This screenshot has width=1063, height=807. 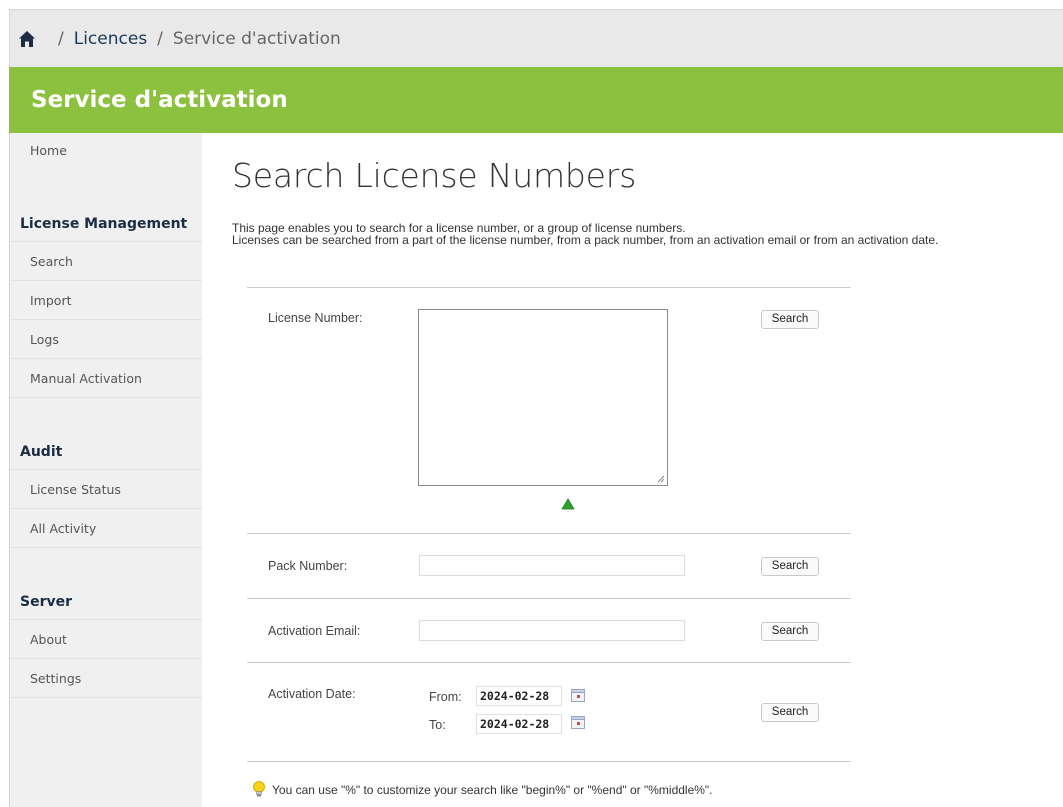 What do you see at coordinates (106, 300) in the screenshot?
I see `sidebar-item-import: Import` at bounding box center [106, 300].